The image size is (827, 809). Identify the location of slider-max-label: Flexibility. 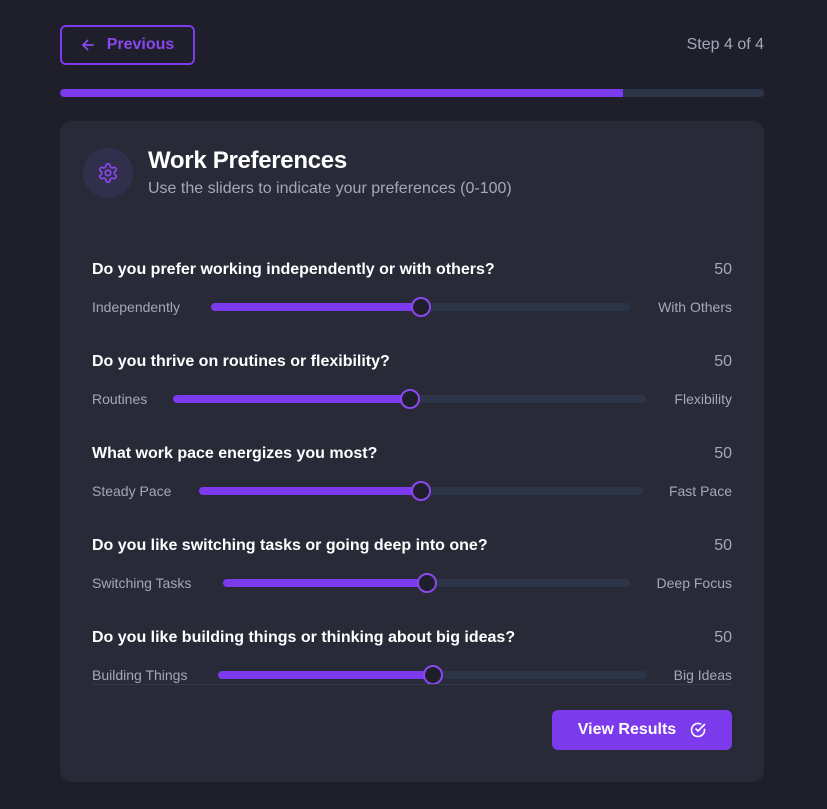
(703, 399).